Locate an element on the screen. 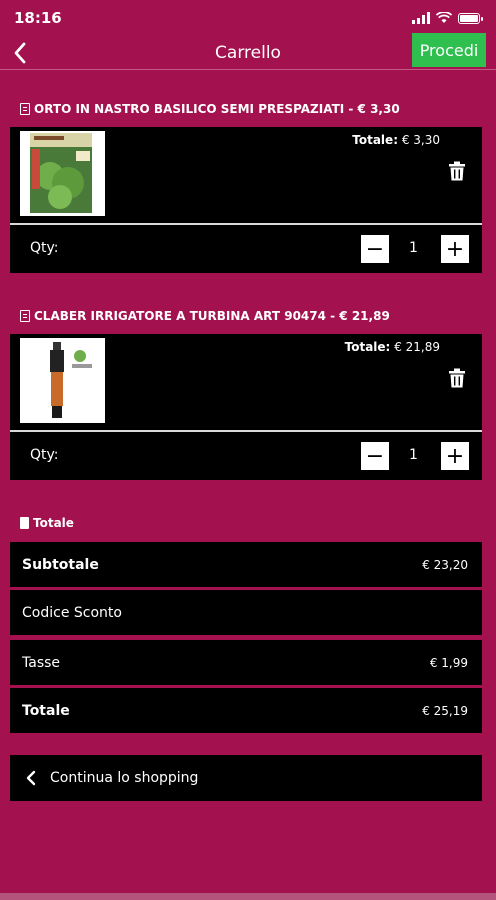  status-time: 18:16 is located at coordinates (38, 18).